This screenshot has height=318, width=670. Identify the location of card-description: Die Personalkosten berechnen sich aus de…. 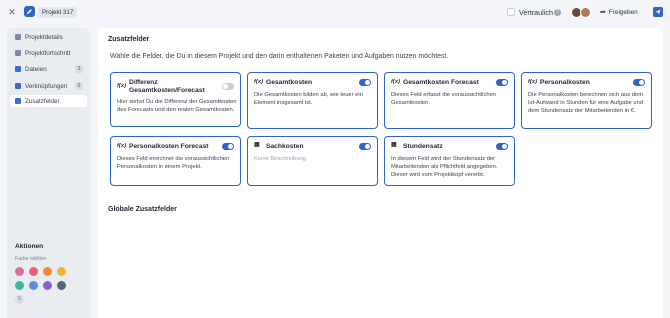
(586, 103).